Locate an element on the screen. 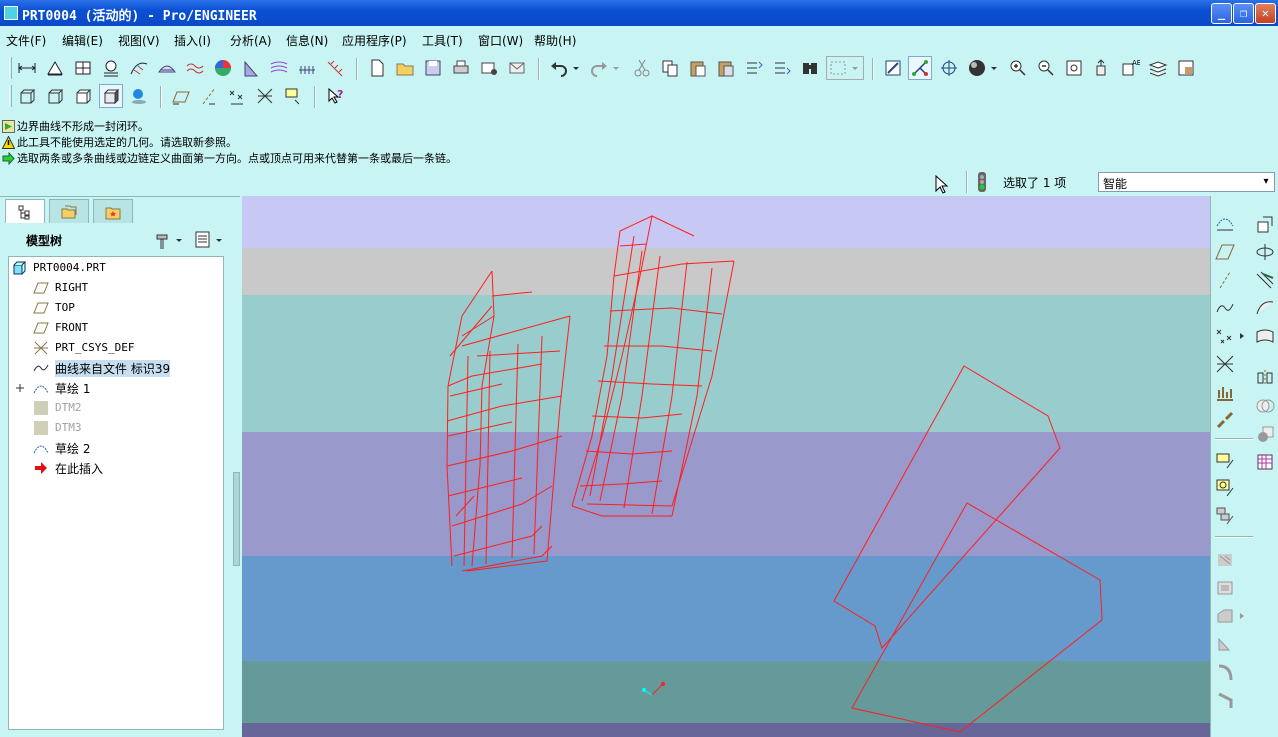 The height and width of the screenshot is (737, 1278). menu-insert: 插入(I) is located at coordinates (192, 40).